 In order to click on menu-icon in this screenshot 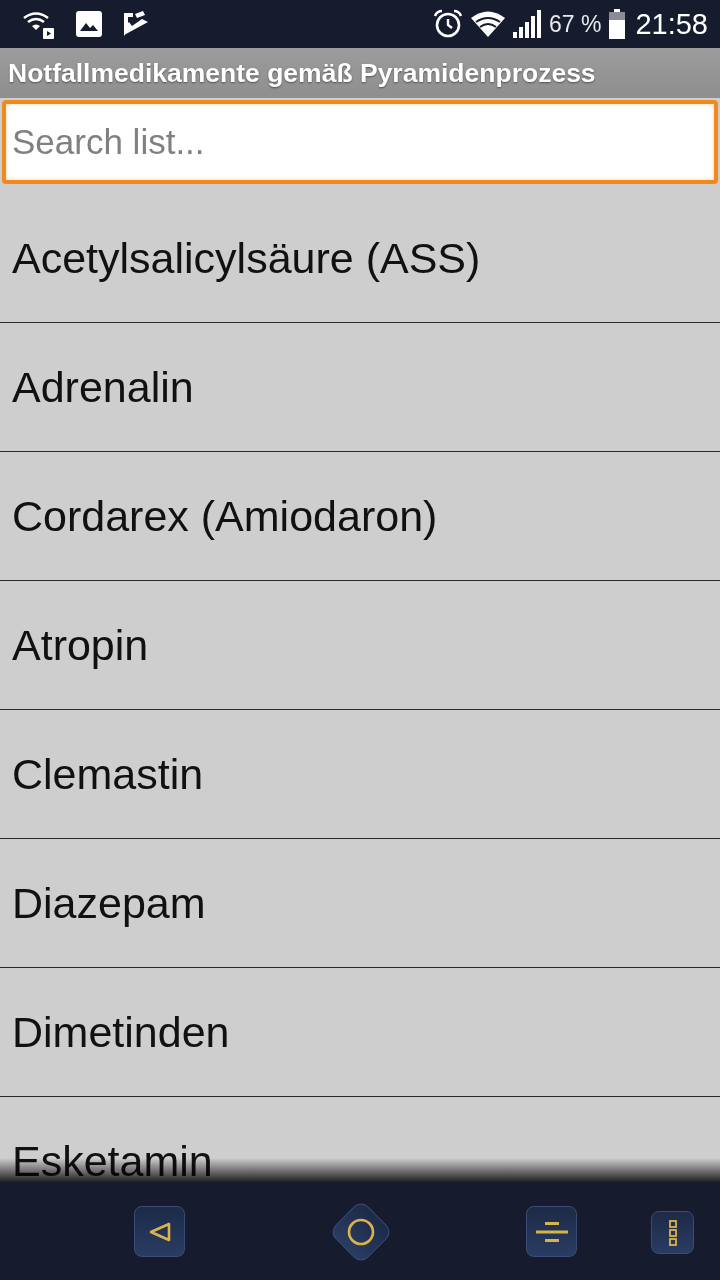, I will do `click(672, 1232)`.